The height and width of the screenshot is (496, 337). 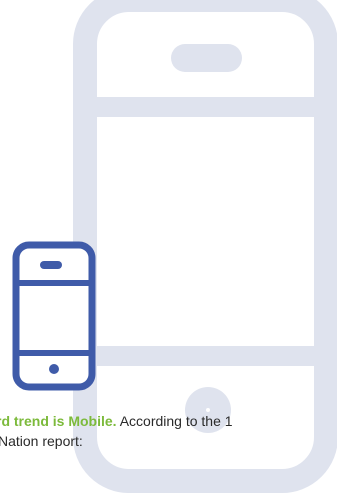 I want to click on caption-text-line-1: According to the 1, so click(x=174, y=421).